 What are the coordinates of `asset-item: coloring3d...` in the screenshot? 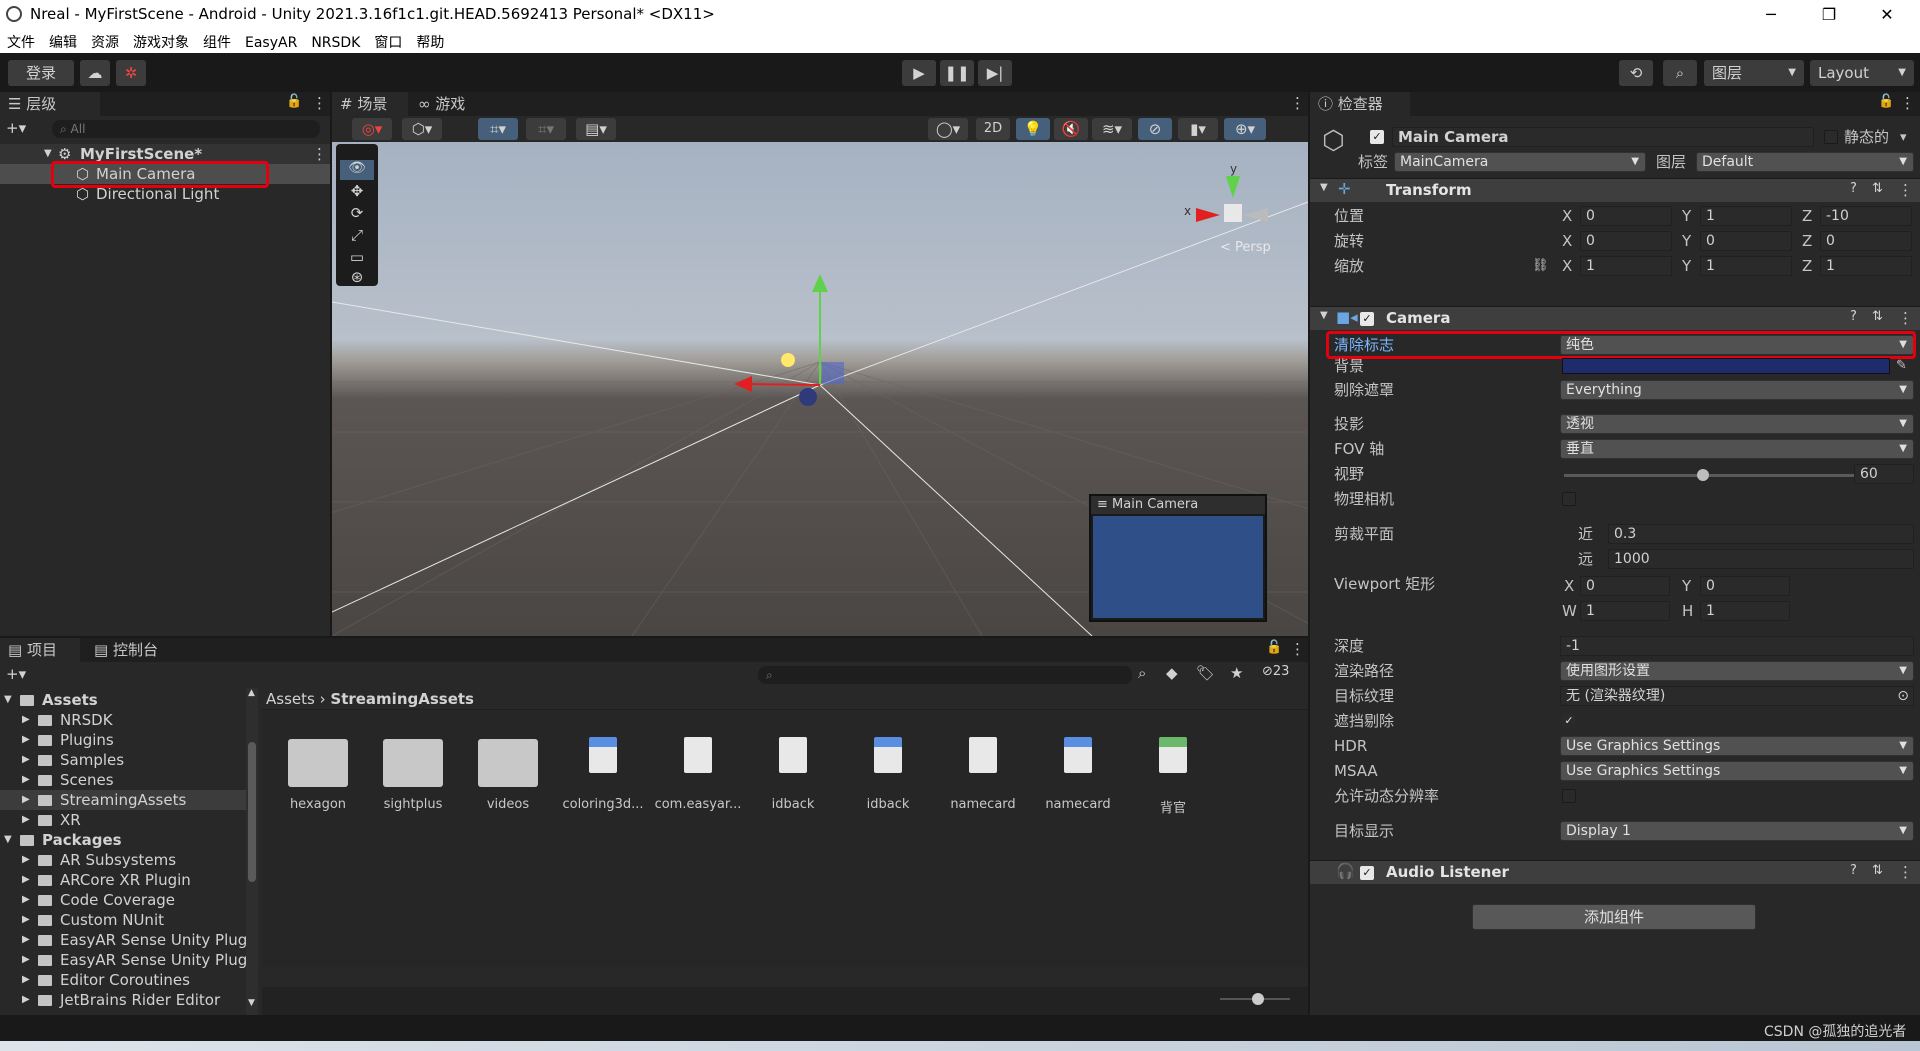 It's located at (603, 776).